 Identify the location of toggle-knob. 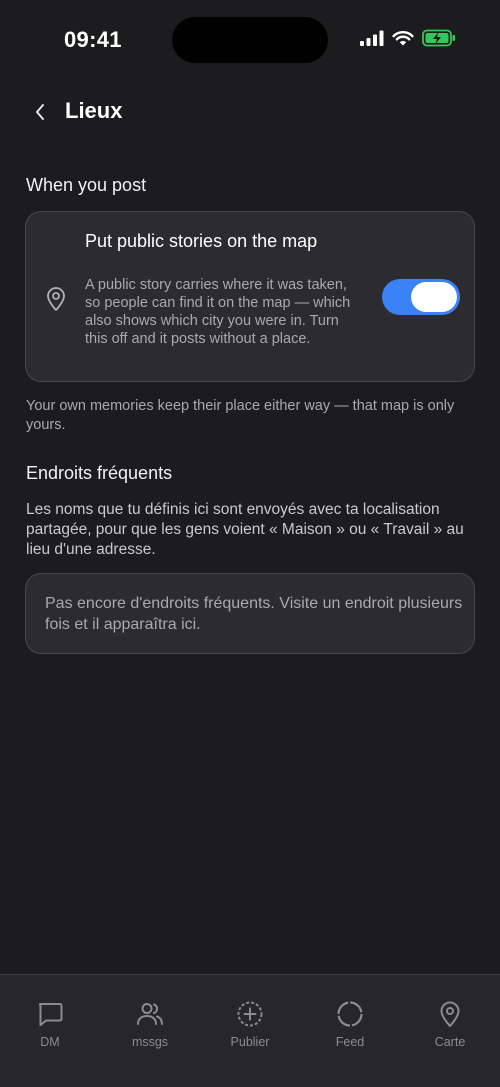
(434, 297).